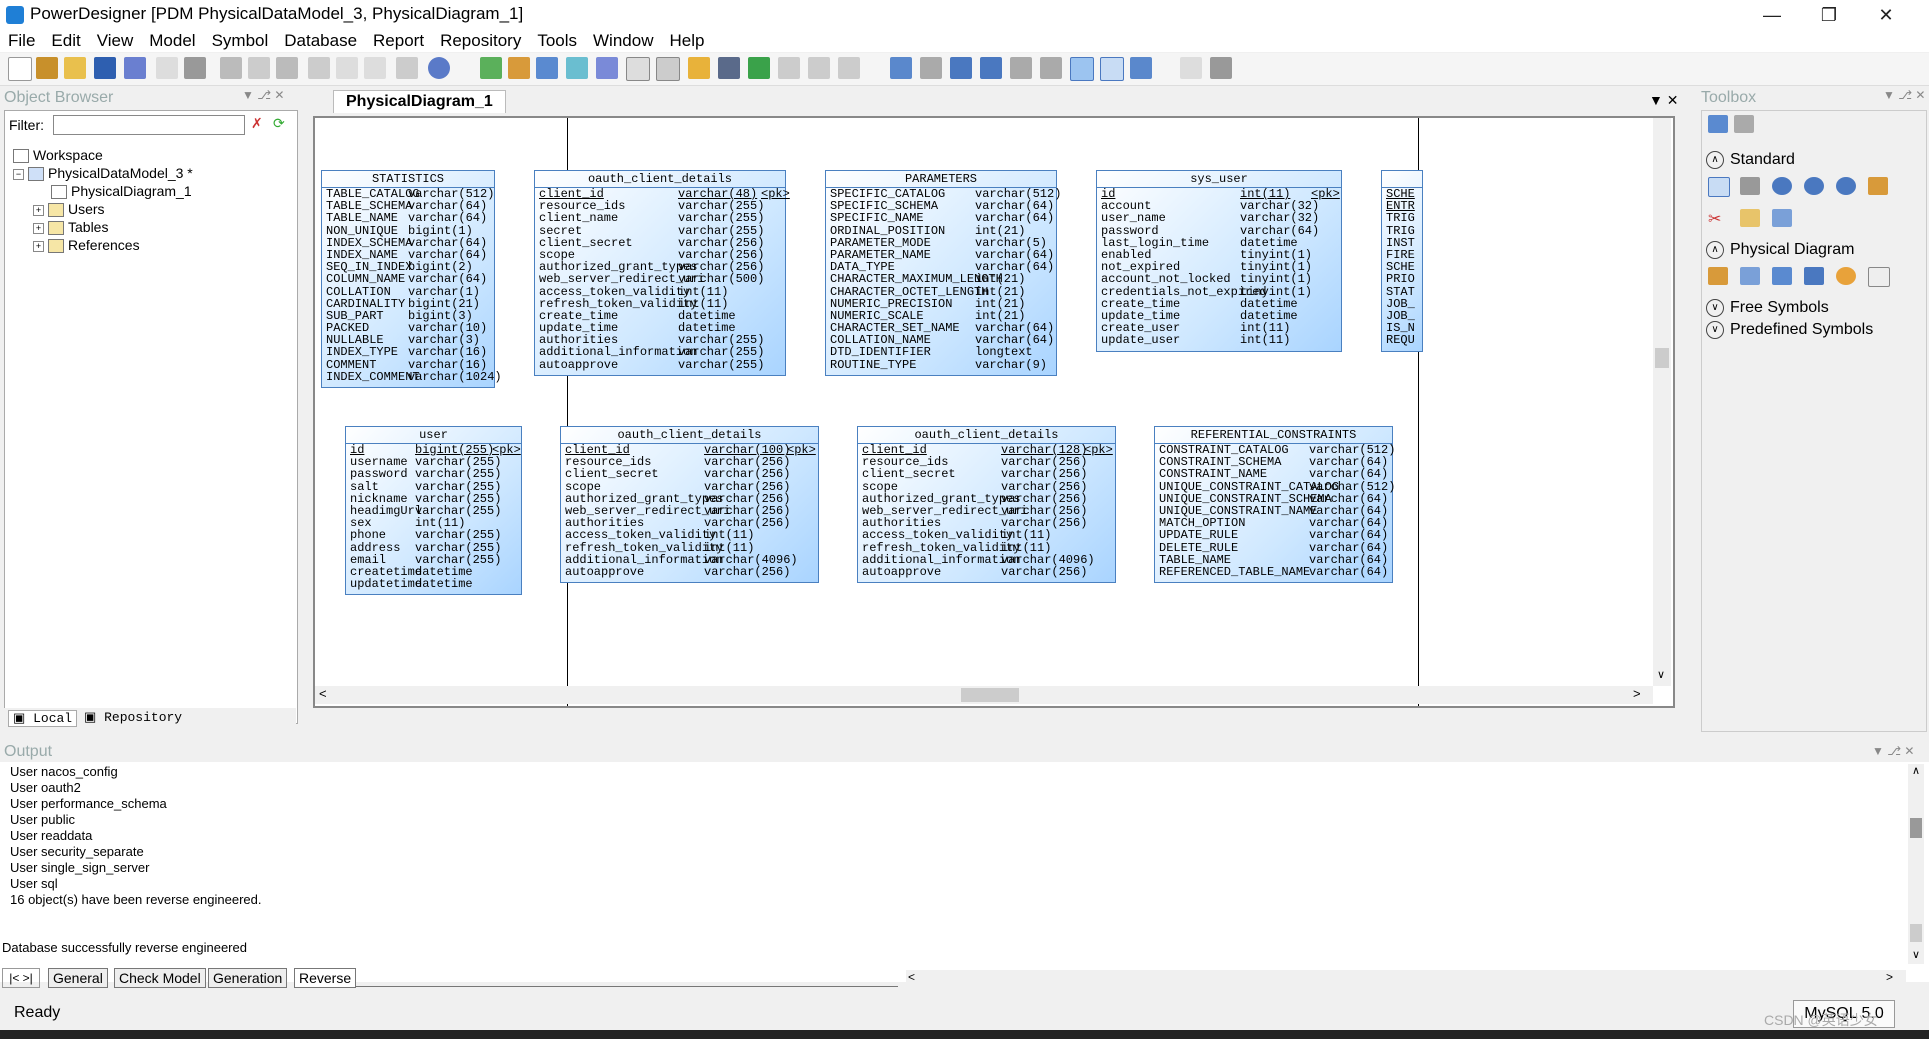  I want to click on cut-icon, so click(231, 68).